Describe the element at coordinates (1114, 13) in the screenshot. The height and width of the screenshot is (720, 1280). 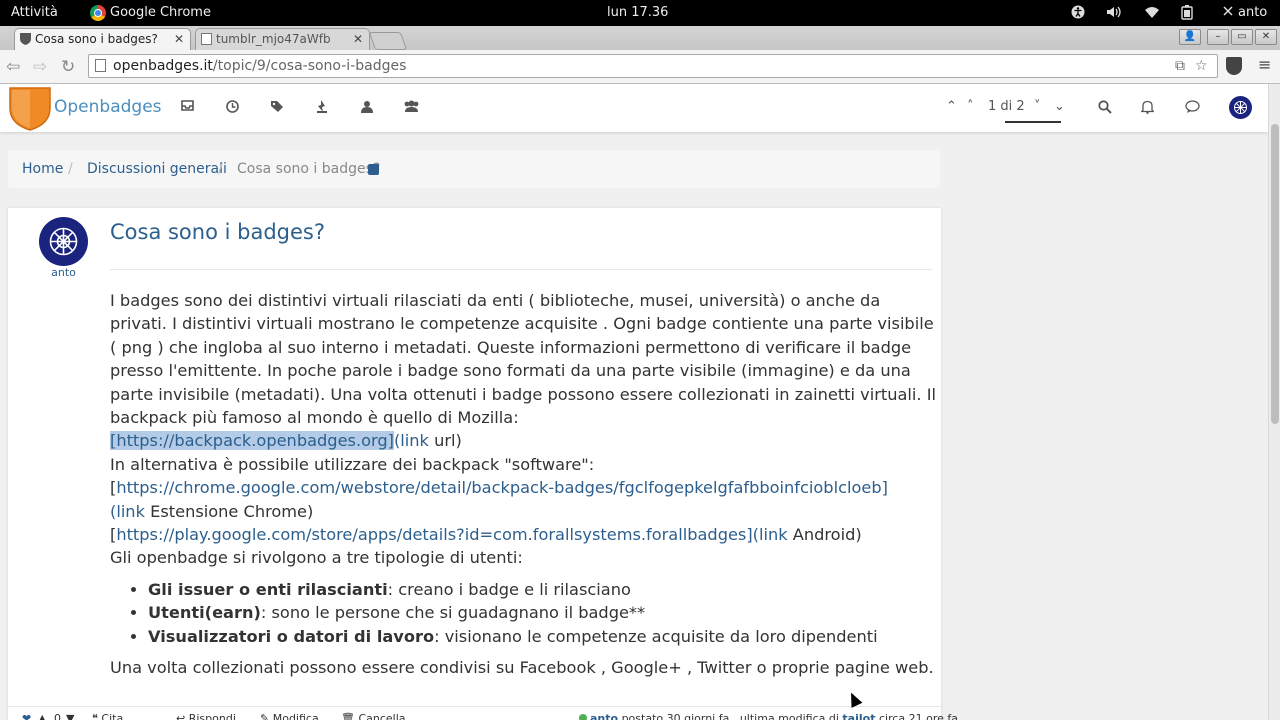
I see `volume-icon` at that location.